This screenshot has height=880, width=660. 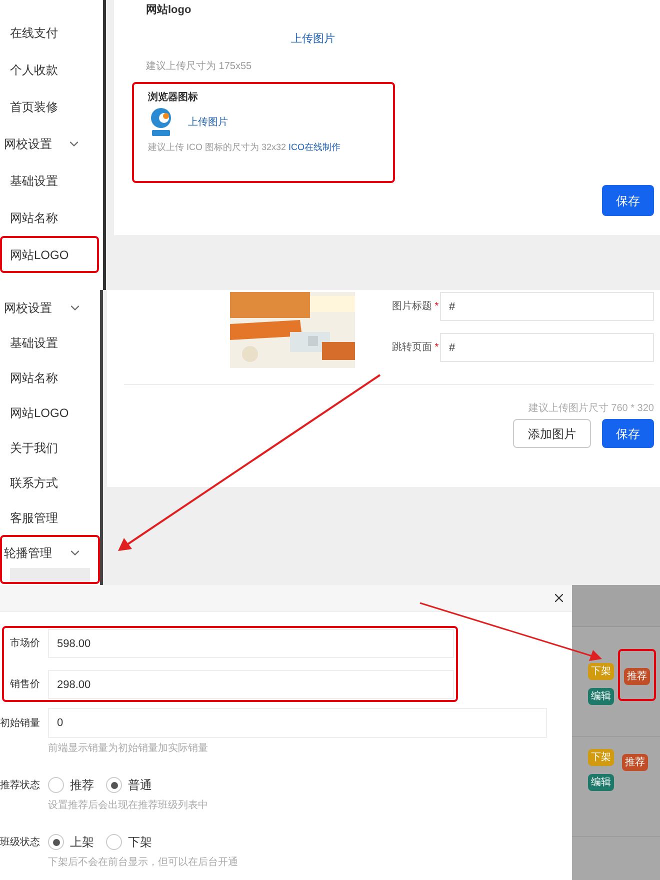 What do you see at coordinates (143, 863) in the screenshot?
I see `hint-text: 下架后不会在前台显示，但可以在后台开通` at bounding box center [143, 863].